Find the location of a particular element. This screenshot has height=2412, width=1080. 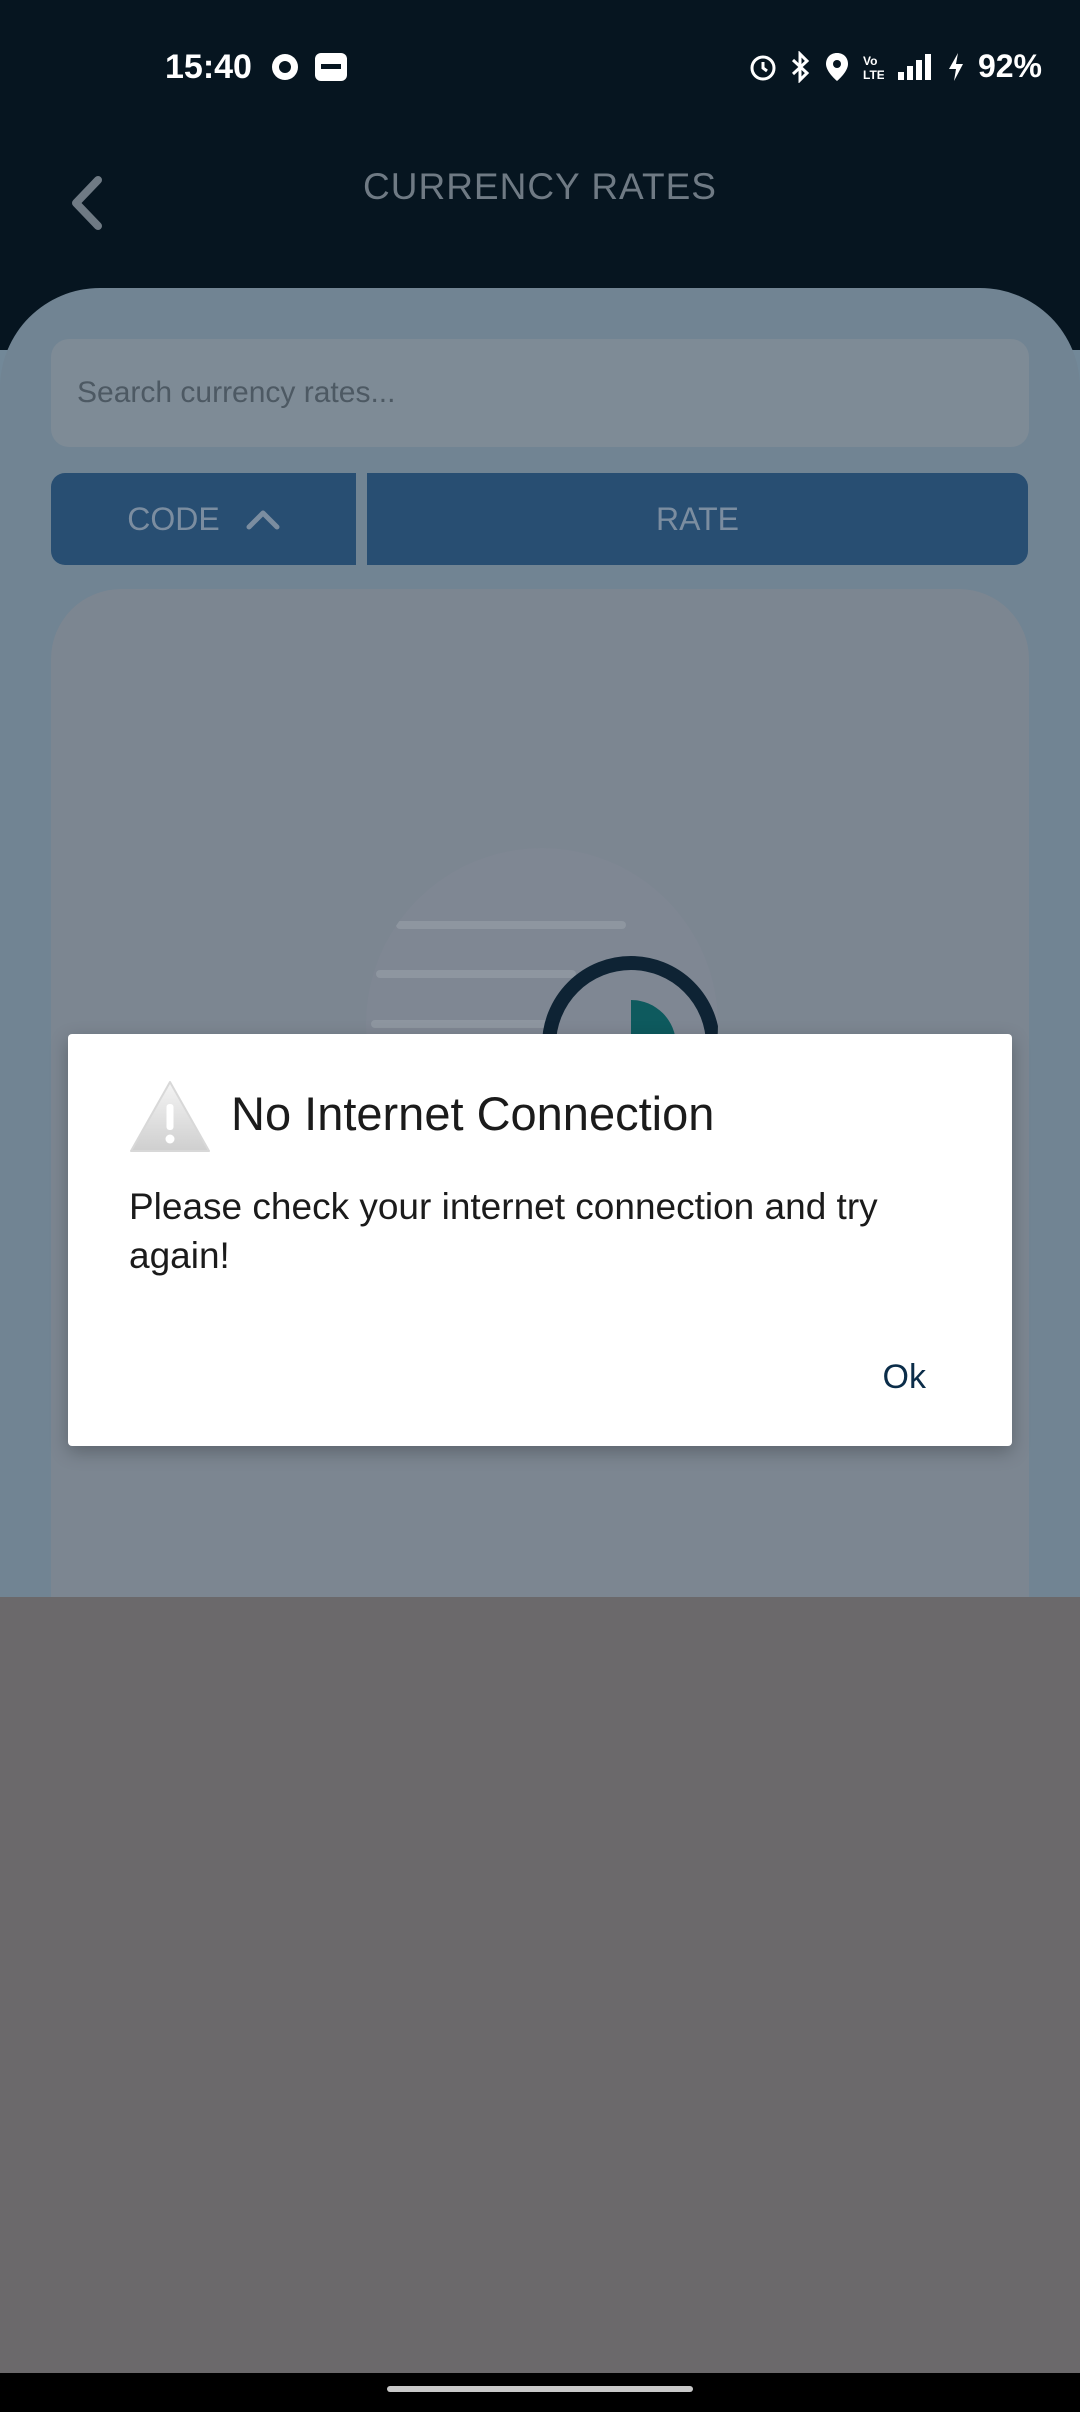

search-bar is located at coordinates (540, 393).